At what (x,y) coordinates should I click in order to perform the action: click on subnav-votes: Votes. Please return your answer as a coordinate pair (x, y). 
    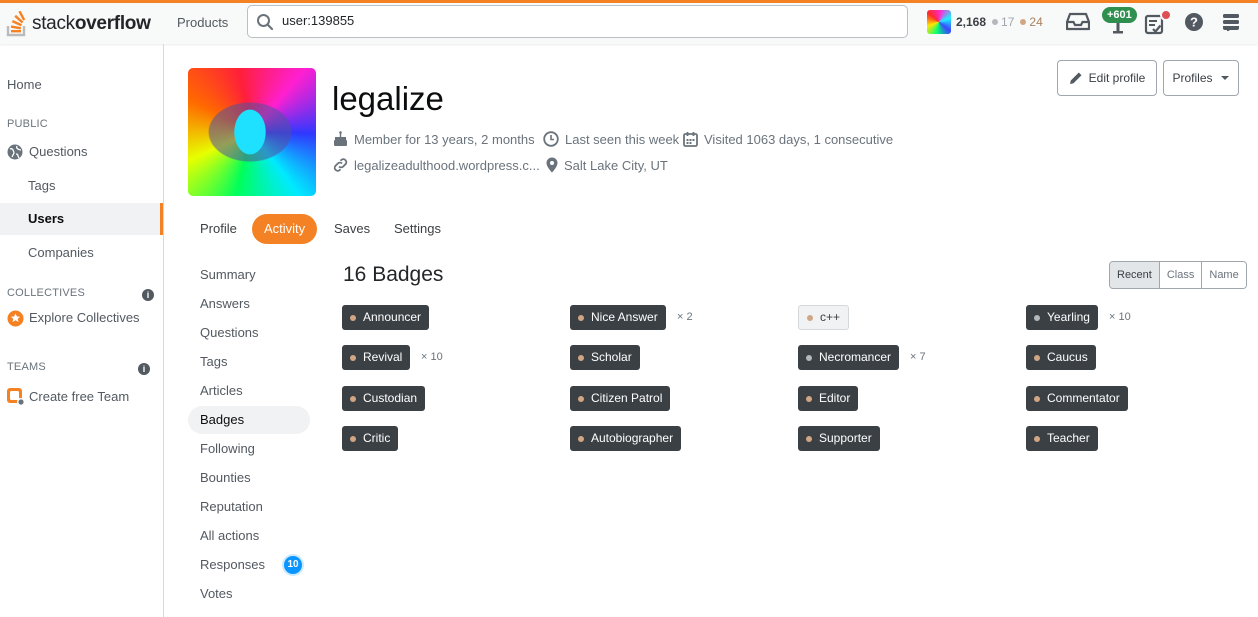
    Looking at the image, I should click on (249, 594).